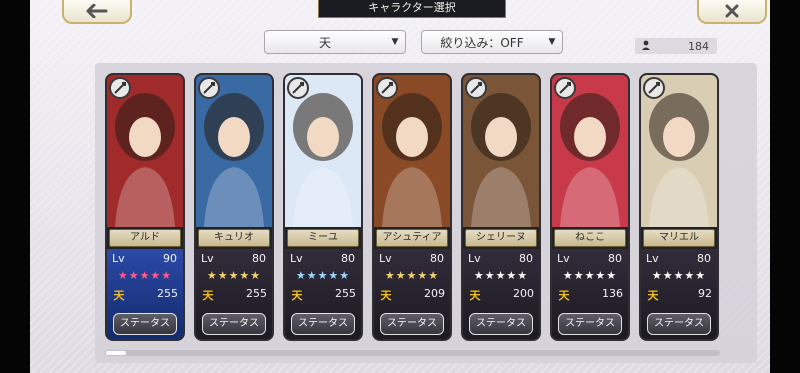 The image size is (800, 373). I want to click on character-stats: Lv 80 ★★★★★ 天 92 ステータス, so click(679, 294).